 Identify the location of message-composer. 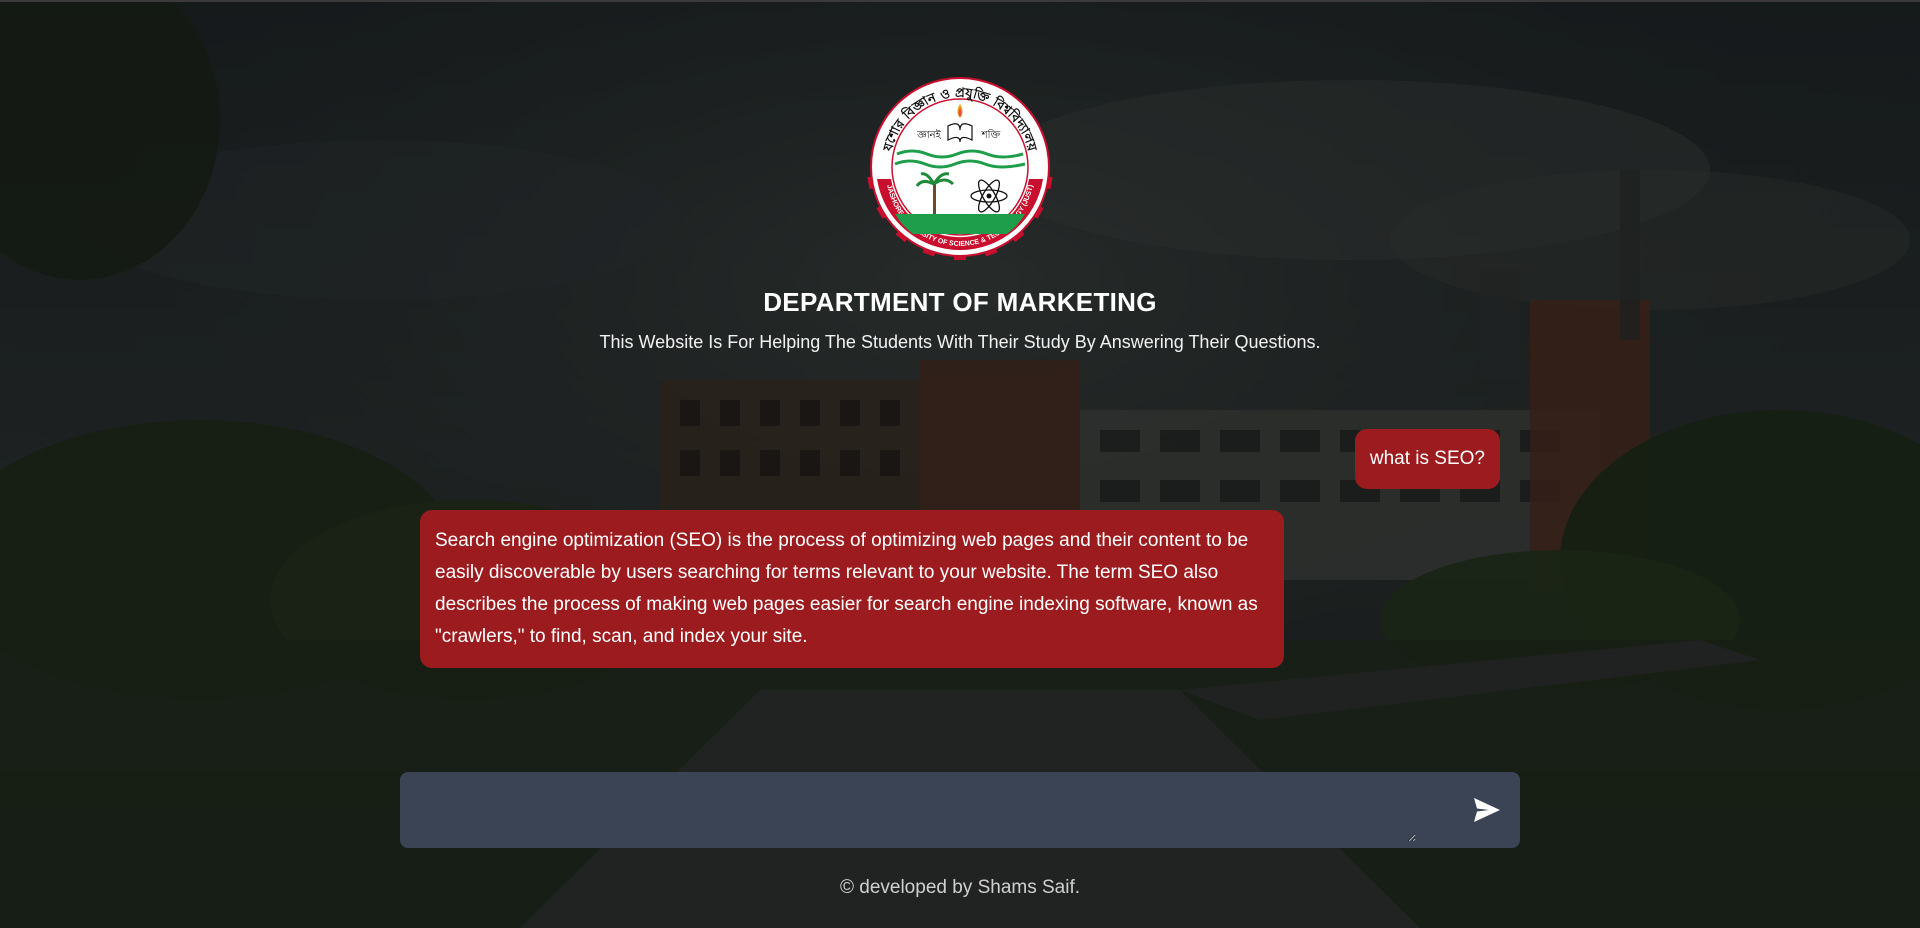
(960, 810).